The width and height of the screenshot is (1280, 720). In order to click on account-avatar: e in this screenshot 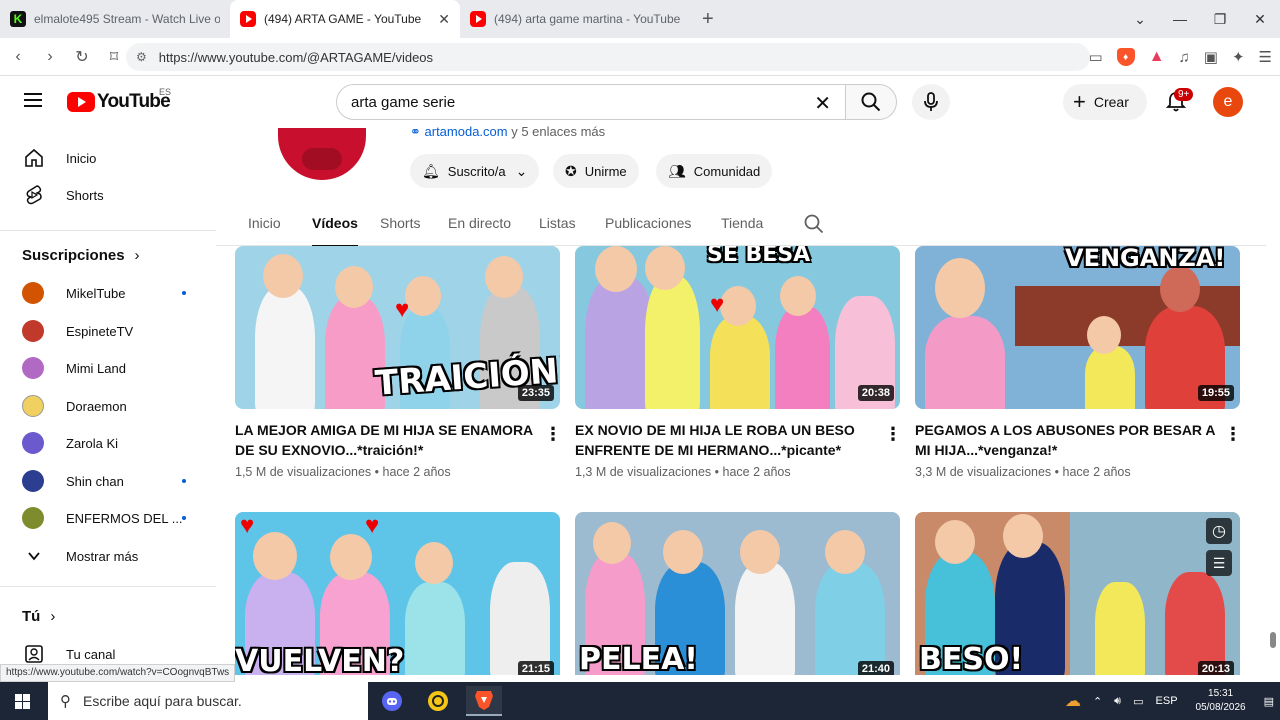, I will do `click(1228, 102)`.